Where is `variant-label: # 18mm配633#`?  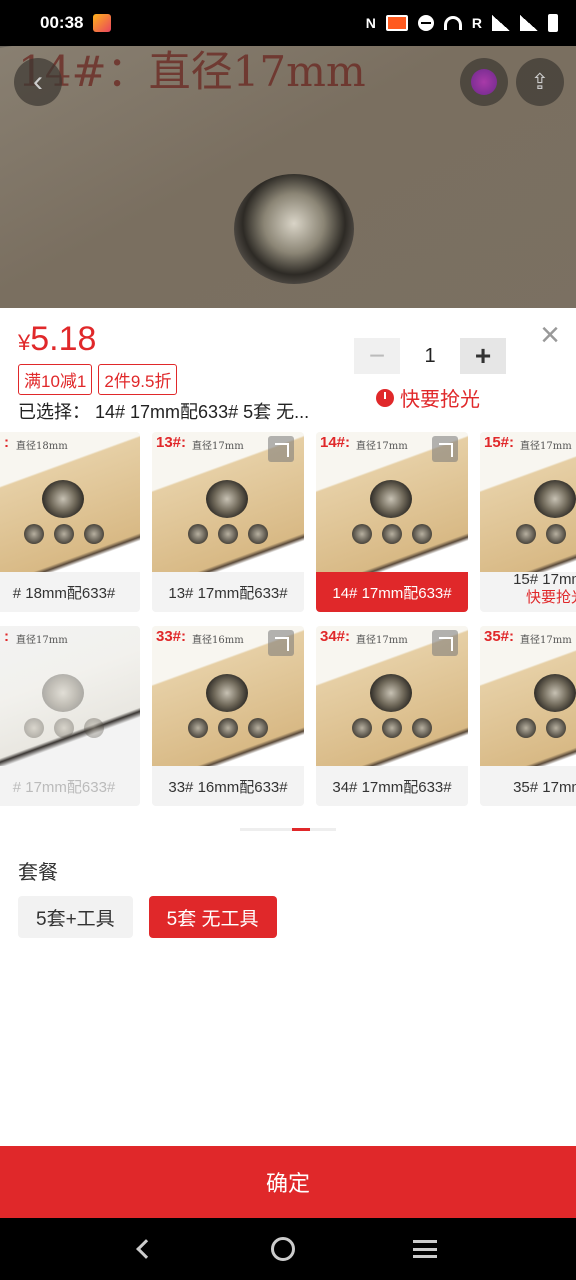 variant-label: # 18mm配633# is located at coordinates (70, 592).